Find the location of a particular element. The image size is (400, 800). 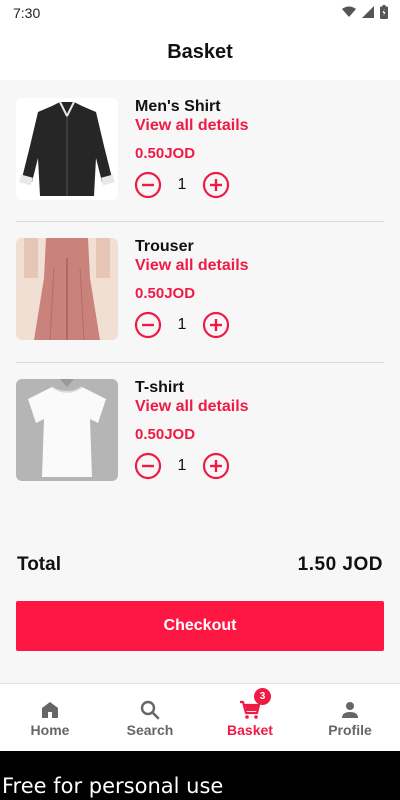

nav-label: Basket is located at coordinates (250, 730).